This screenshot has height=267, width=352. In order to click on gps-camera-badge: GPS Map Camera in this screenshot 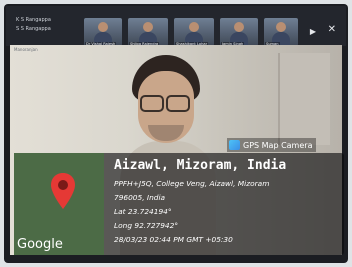, I will do `click(272, 145)`.